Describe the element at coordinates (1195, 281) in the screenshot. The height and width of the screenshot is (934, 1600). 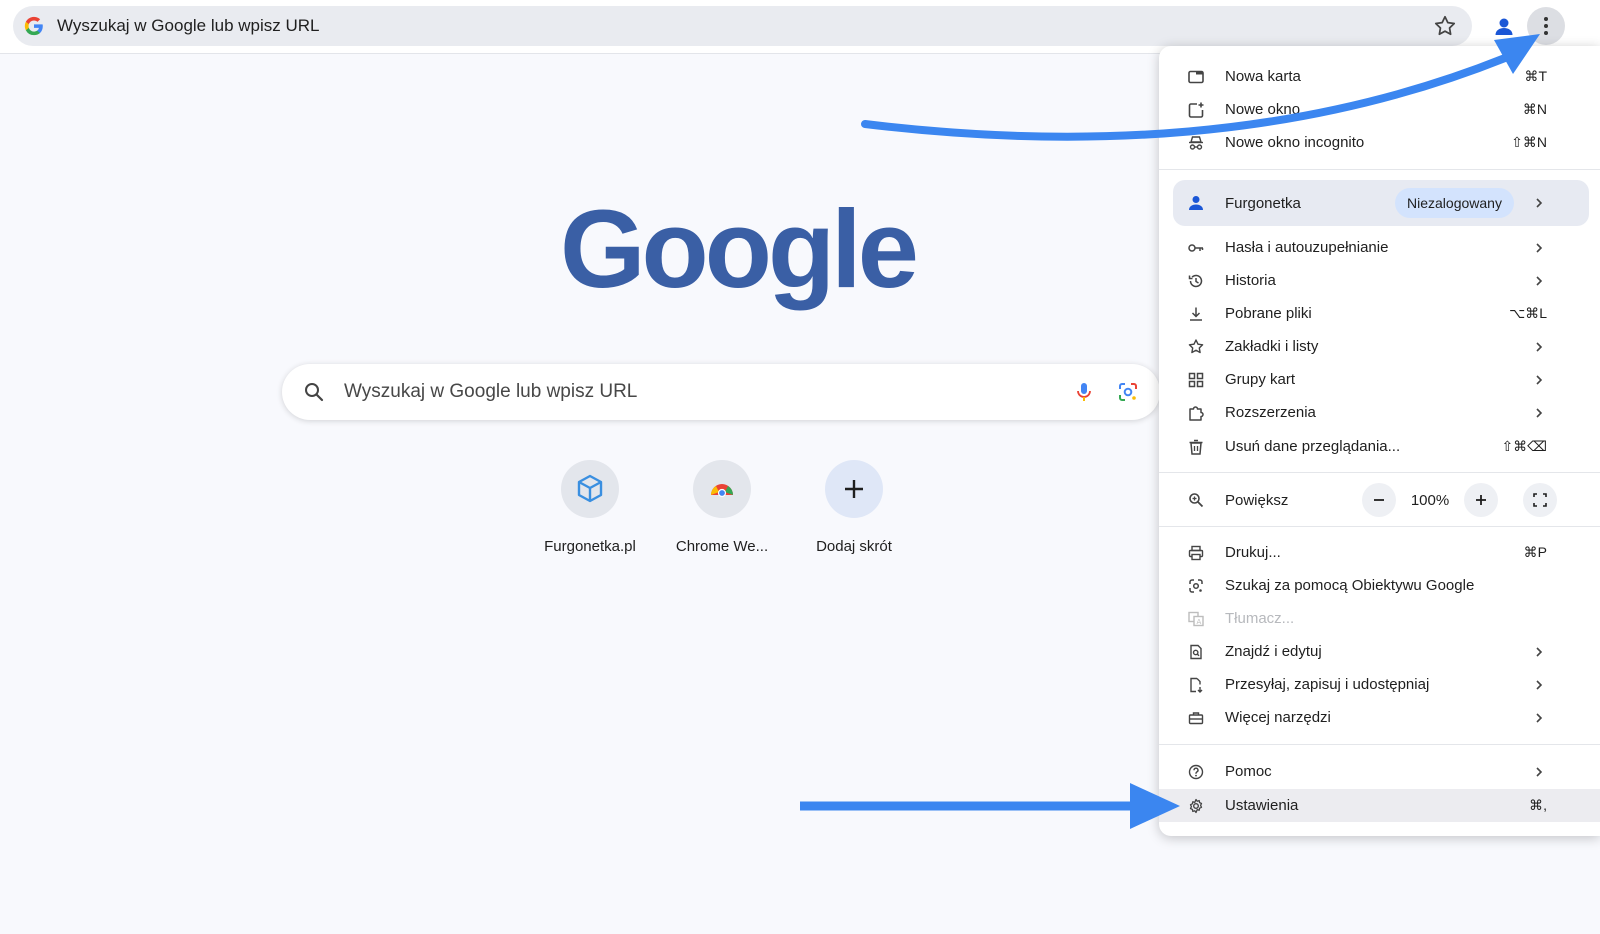
I see `history-icon` at that location.